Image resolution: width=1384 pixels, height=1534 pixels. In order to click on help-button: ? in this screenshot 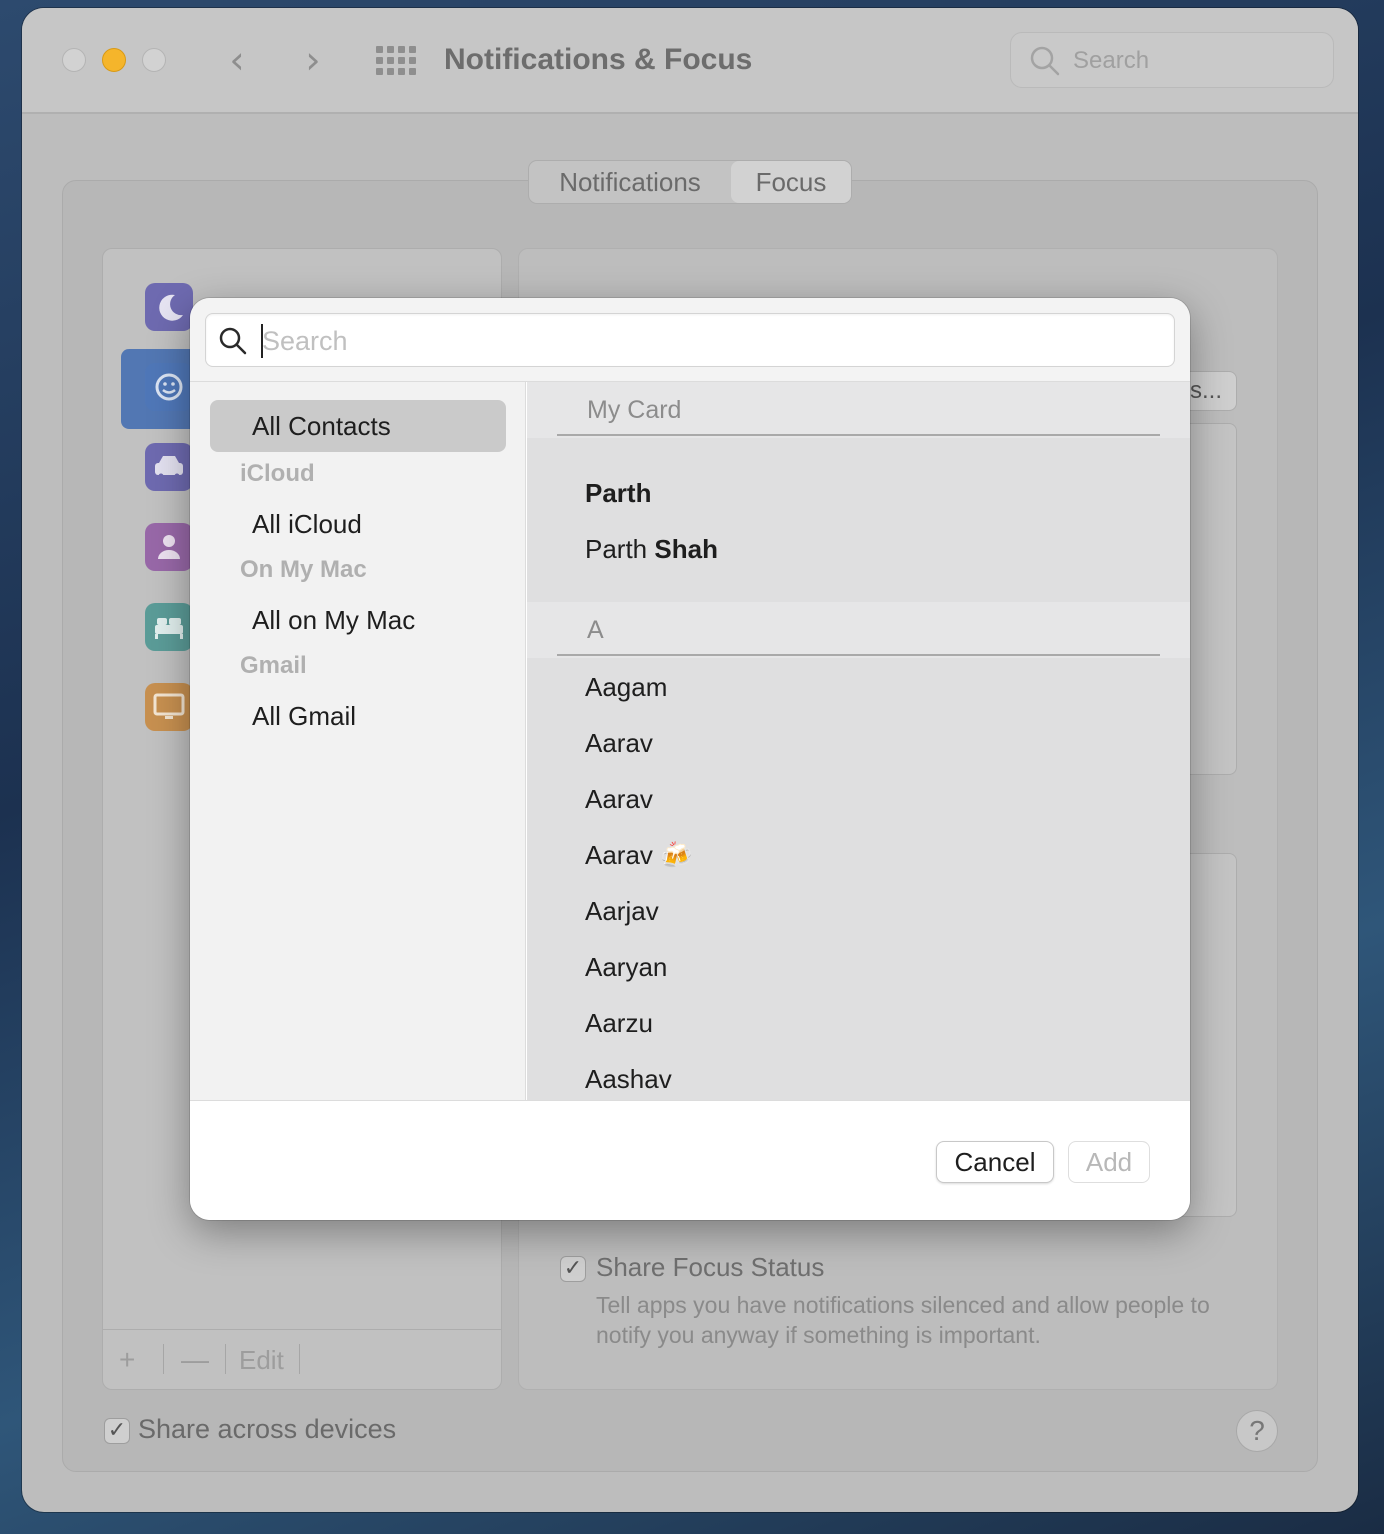, I will do `click(1257, 1431)`.